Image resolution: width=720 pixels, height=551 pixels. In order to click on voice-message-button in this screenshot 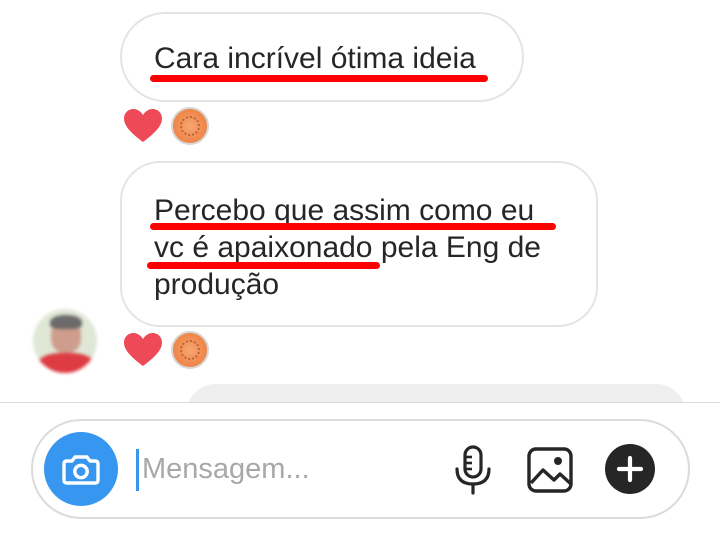, I will do `click(473, 470)`.